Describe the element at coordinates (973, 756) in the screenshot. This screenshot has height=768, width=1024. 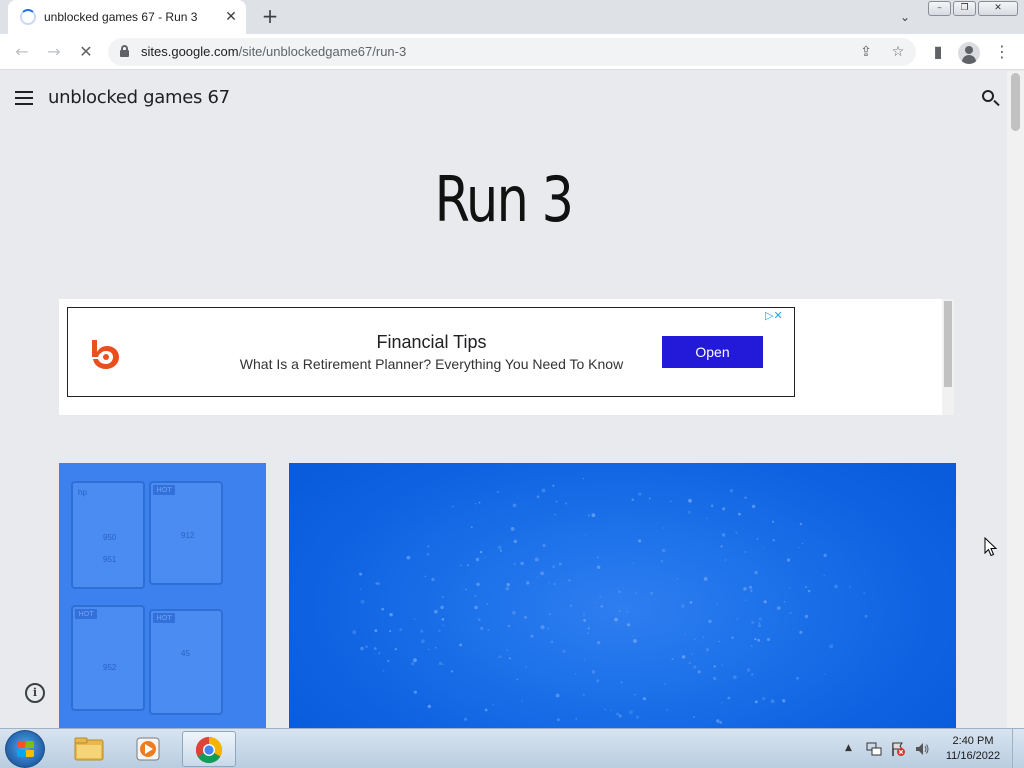
I see `clock-date: 11/16/2022` at that location.